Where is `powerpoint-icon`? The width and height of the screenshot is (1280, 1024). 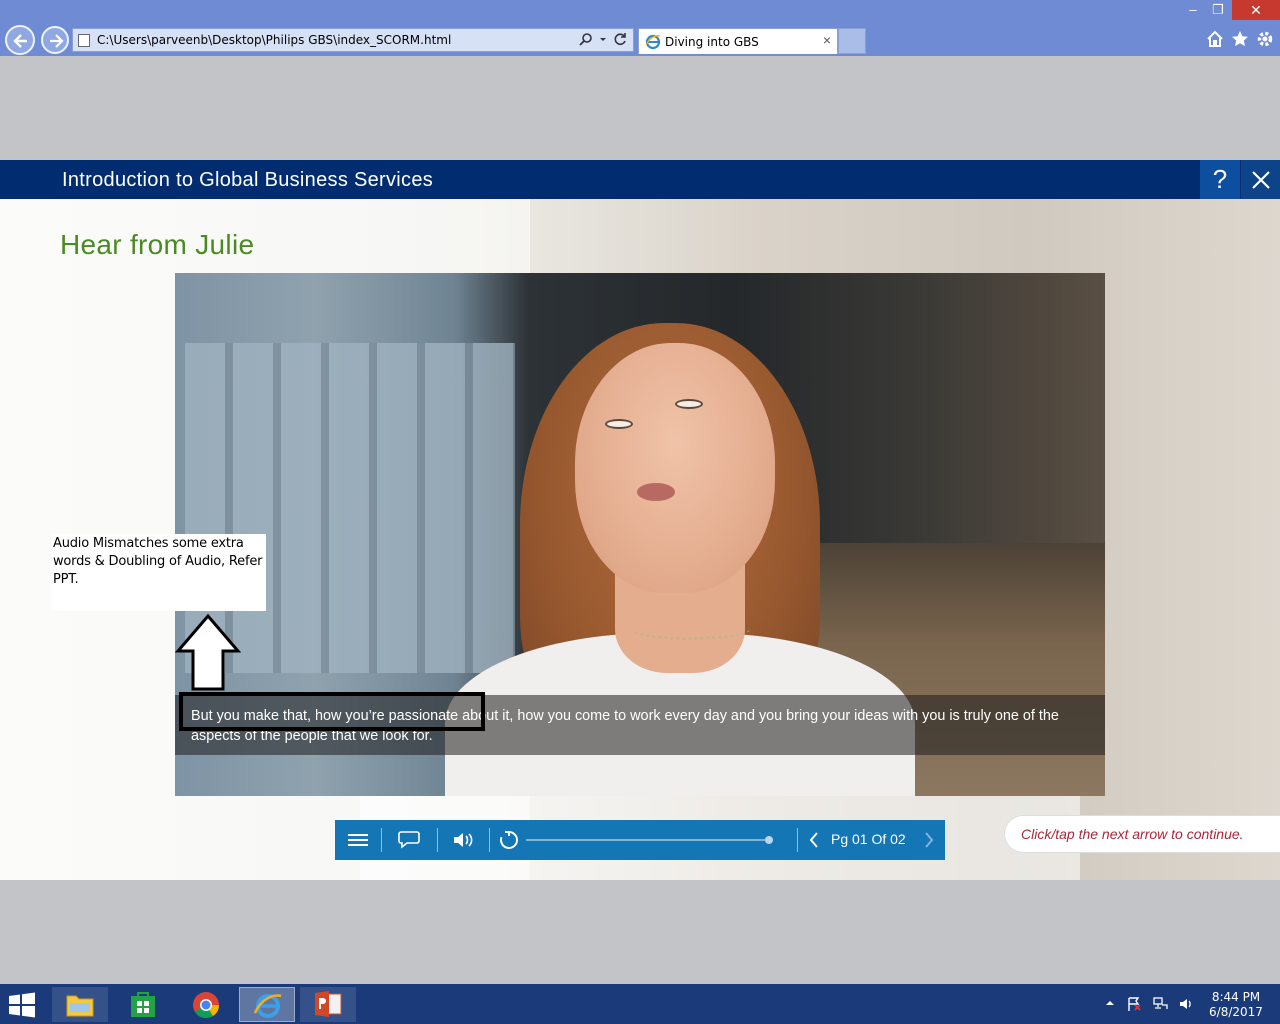 powerpoint-icon is located at coordinates (328, 1004).